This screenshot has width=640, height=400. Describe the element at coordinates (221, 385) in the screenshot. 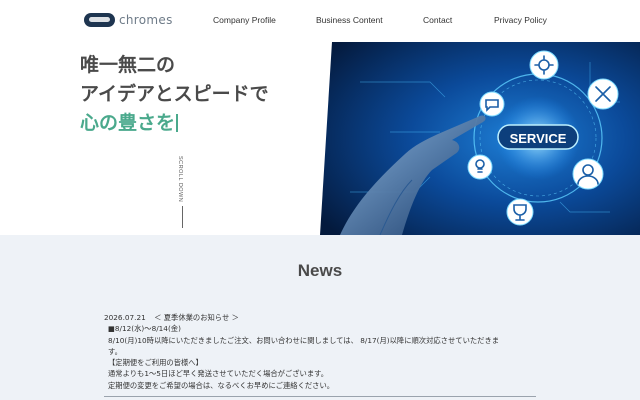

I see `news-body-line: 定期便の変更をご希望の場合は、なるべくお早めにご連絡ください。` at that location.